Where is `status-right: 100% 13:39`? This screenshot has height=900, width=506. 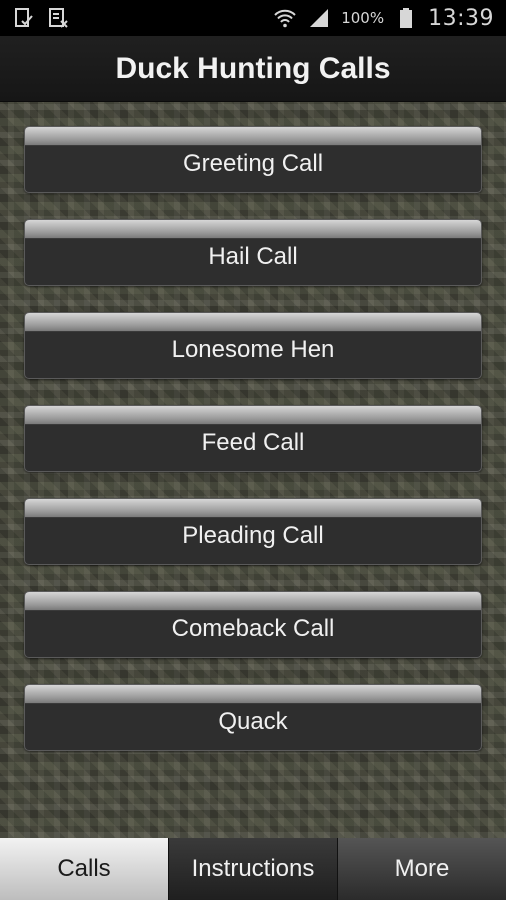
status-right: 100% 13:39 is located at coordinates (383, 18).